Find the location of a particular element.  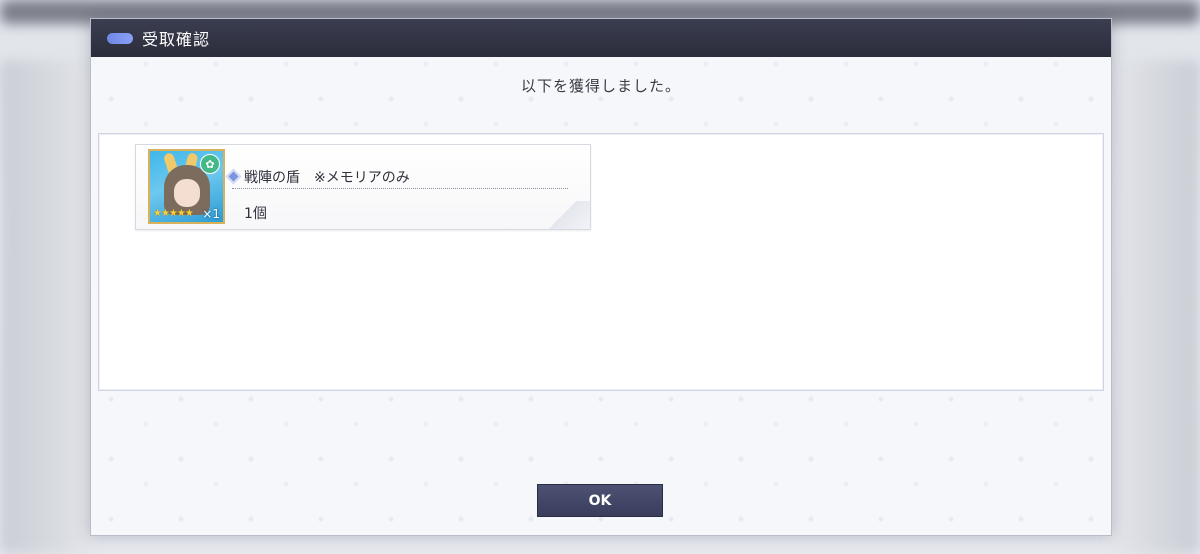

ok-button: OK is located at coordinates (600, 500).